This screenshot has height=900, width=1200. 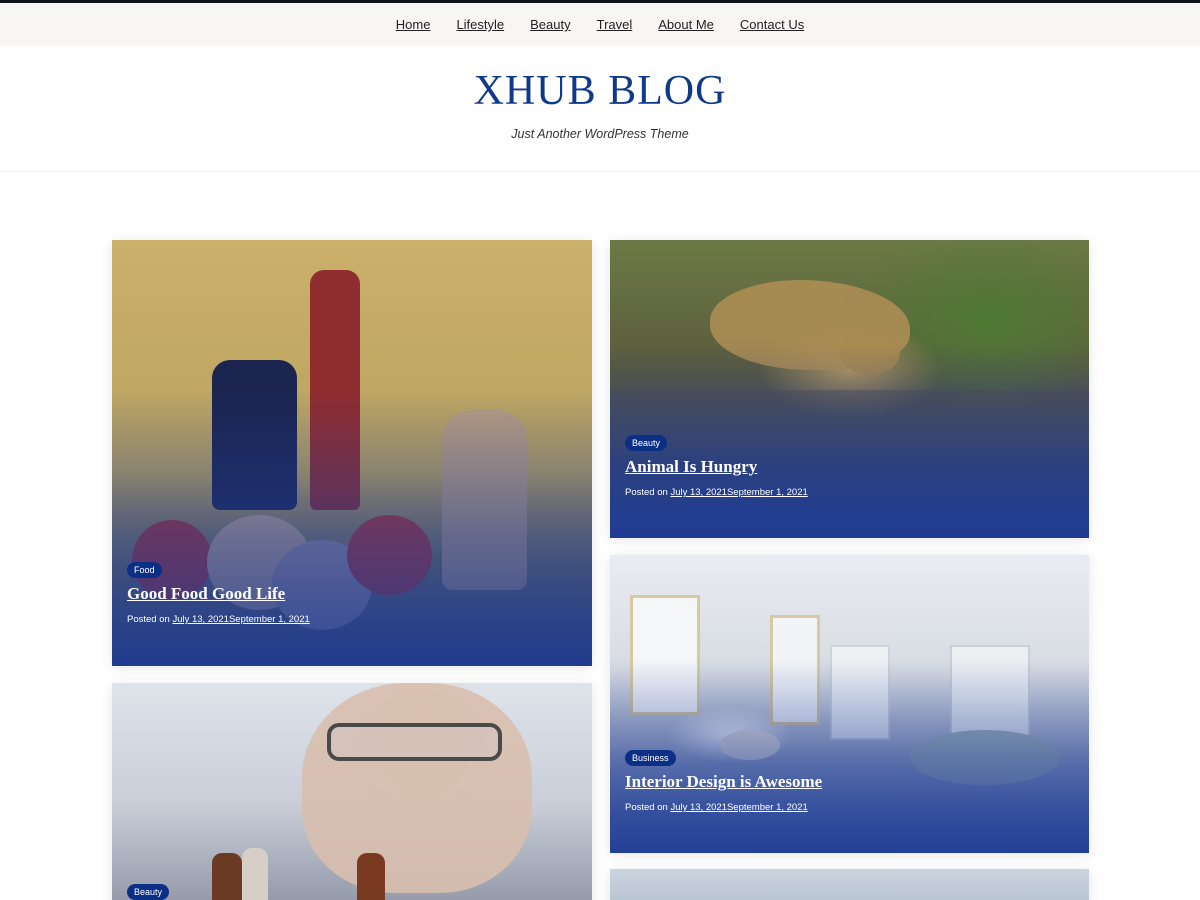 I want to click on nav-item-contact-us: Contact Us, so click(x=772, y=24).